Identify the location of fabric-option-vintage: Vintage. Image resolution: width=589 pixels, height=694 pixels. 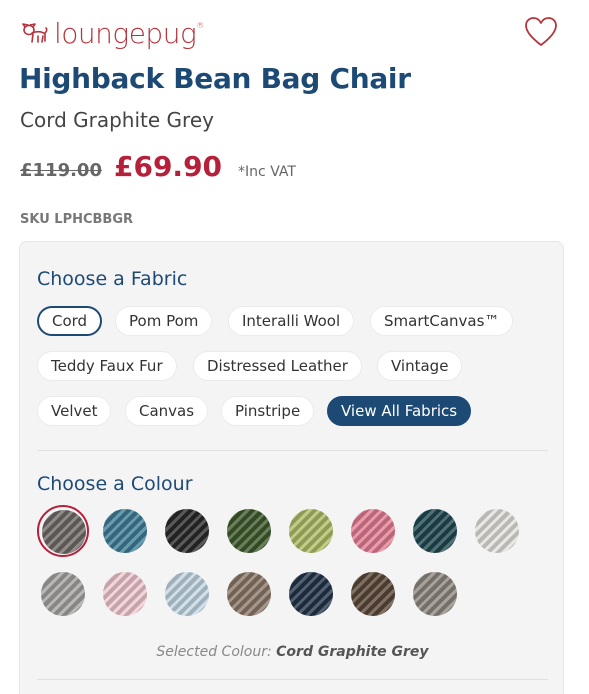
(420, 366).